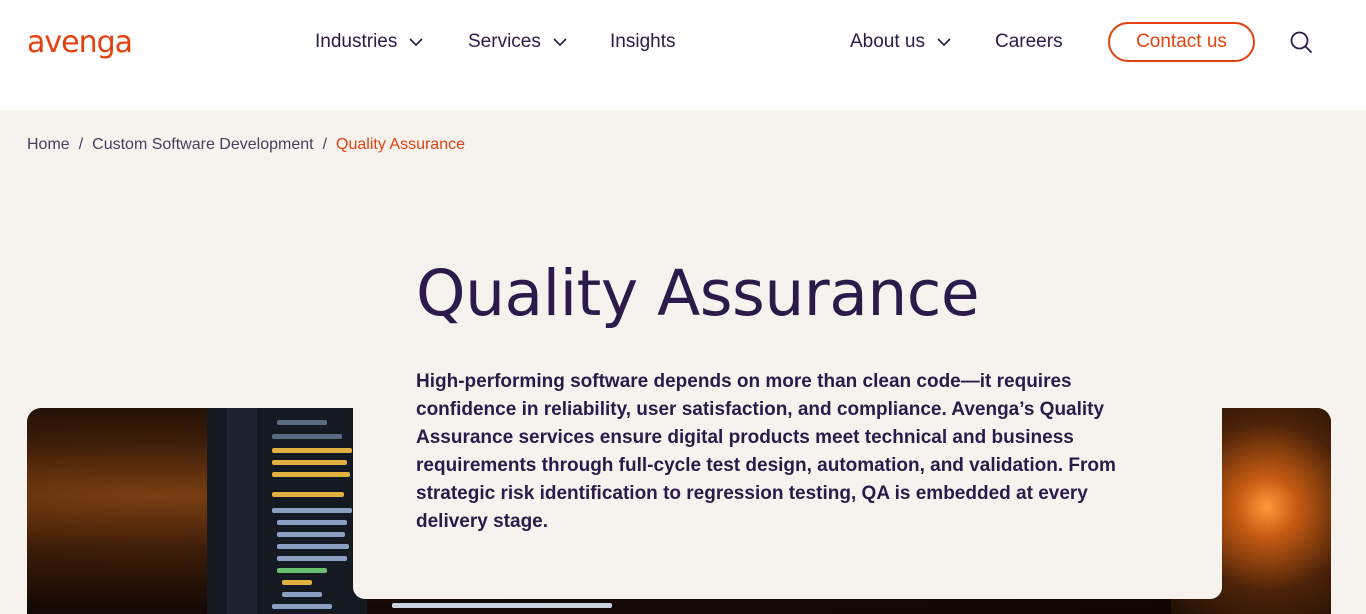 The image size is (1366, 614). I want to click on nav-careers-label: Careers, so click(1029, 41).